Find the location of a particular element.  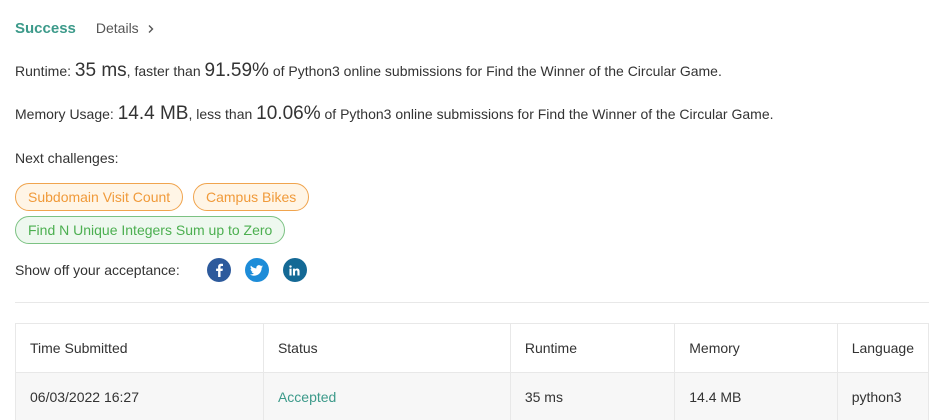

details-link: Details is located at coordinates (126, 28).